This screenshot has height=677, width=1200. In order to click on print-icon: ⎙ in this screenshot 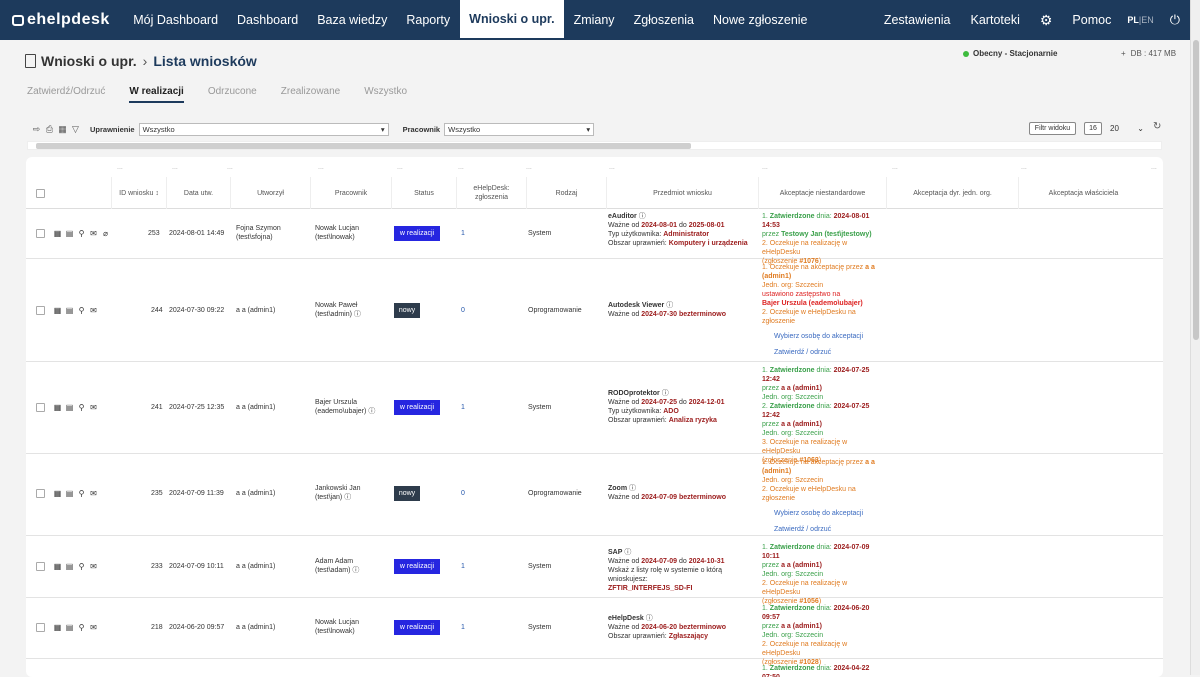, I will do `click(49, 129)`.